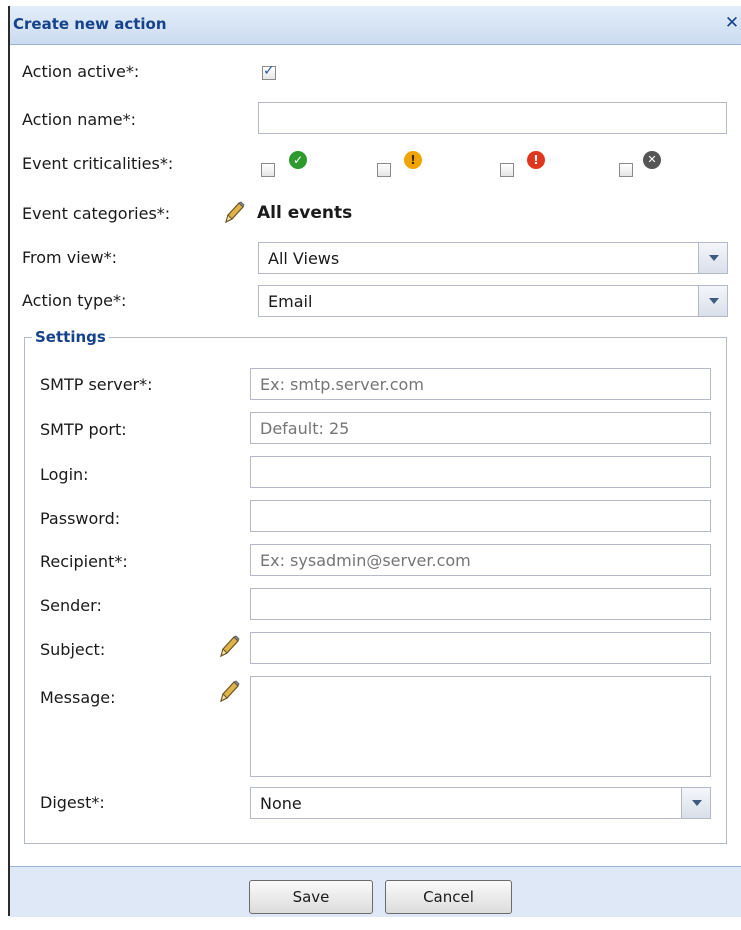 Image resolution: width=741 pixels, height=930 pixels. I want to click on recipient-input, so click(480, 560).